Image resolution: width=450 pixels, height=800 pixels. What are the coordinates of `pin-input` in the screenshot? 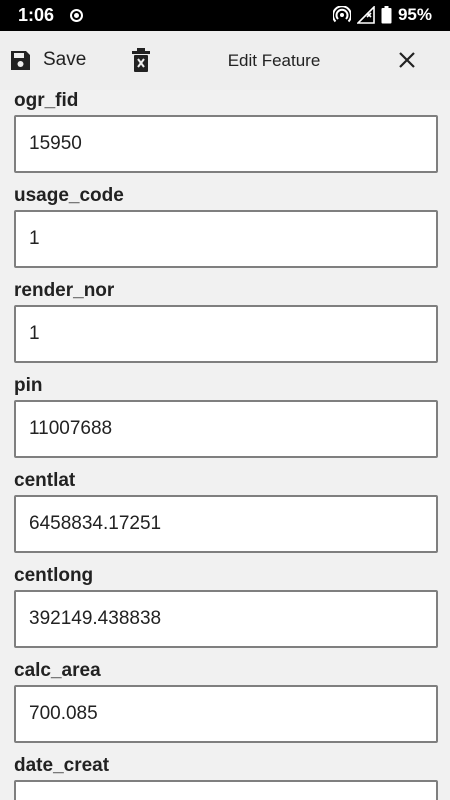 It's located at (226, 429).